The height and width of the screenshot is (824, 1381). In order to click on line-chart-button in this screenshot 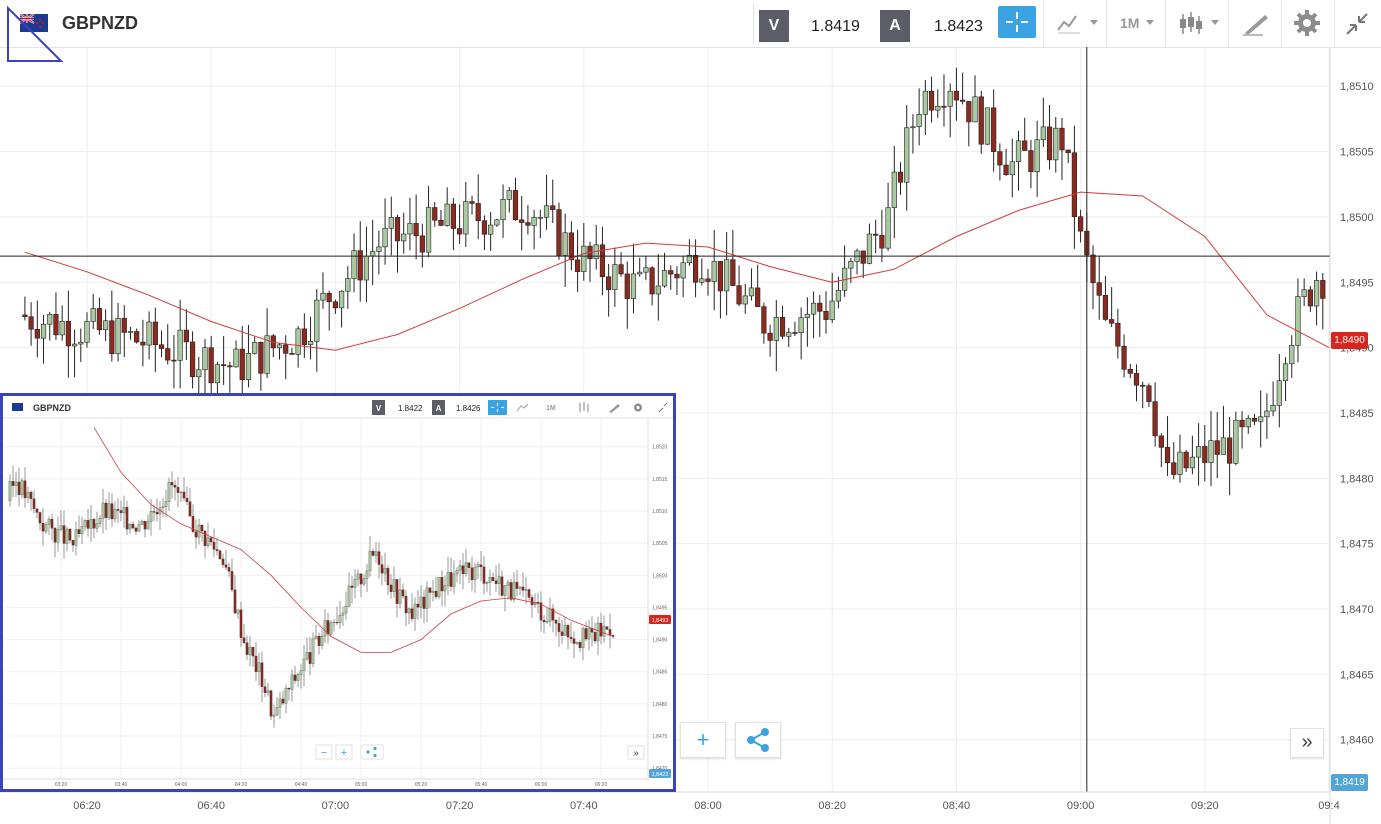, I will do `click(1074, 23)`.